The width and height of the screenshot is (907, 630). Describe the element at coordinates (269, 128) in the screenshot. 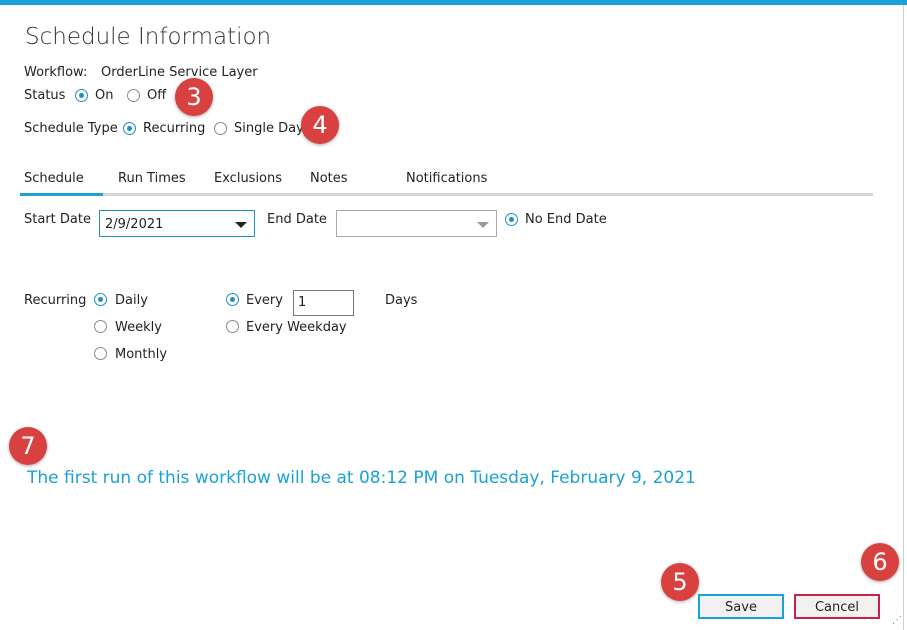

I see `schedule-type-single-day-label: Single Day` at that location.